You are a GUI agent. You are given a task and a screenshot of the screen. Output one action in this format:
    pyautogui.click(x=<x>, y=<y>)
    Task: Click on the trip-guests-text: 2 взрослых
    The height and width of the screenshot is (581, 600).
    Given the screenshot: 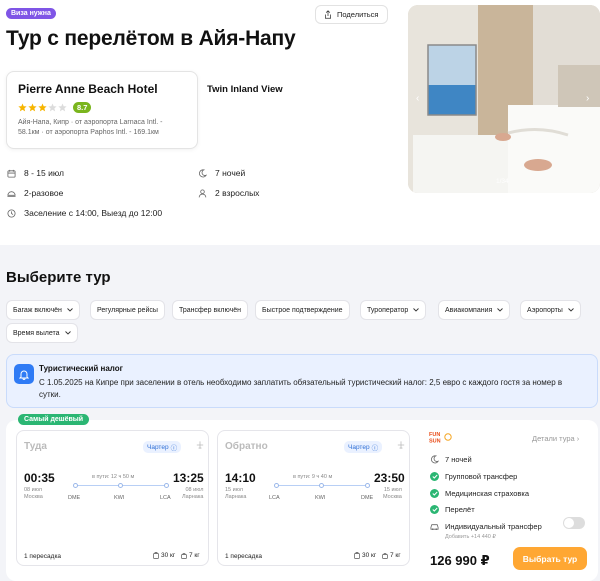 What is the action you would take?
    pyautogui.click(x=237, y=193)
    